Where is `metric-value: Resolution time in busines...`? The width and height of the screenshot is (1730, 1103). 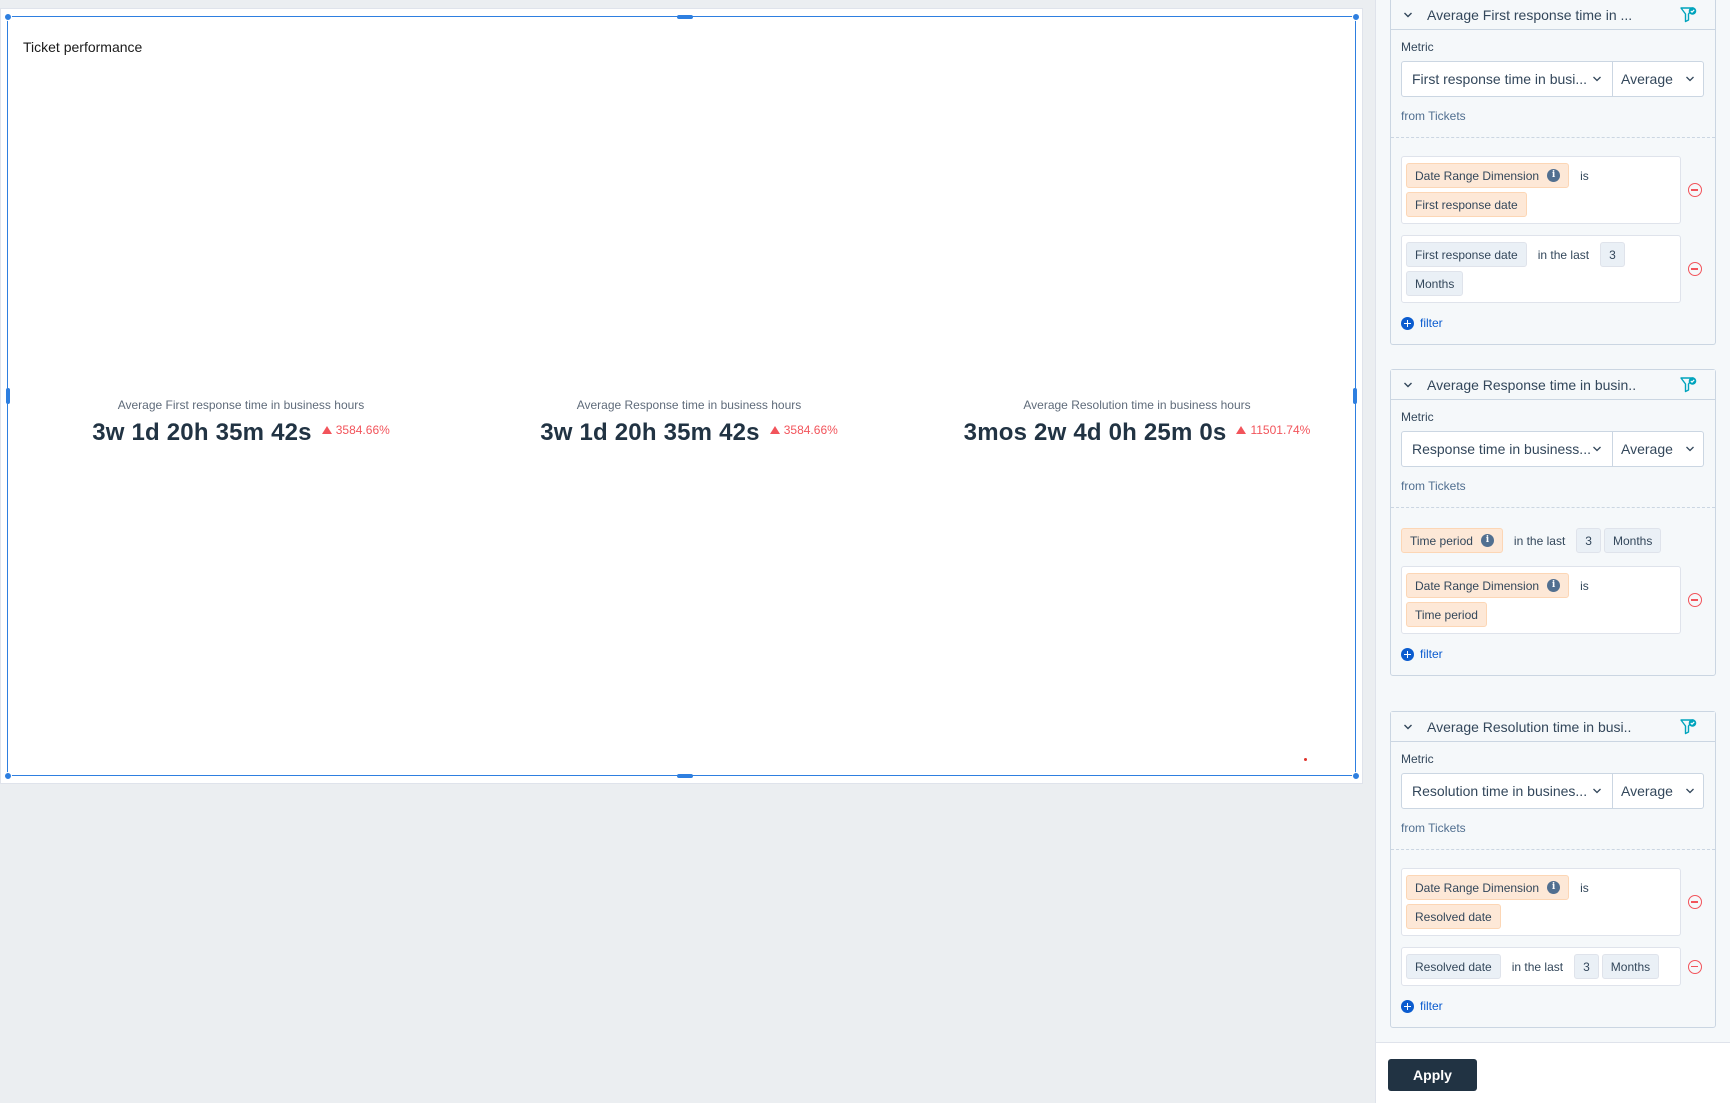 metric-value: Resolution time in busines... is located at coordinates (1500, 791).